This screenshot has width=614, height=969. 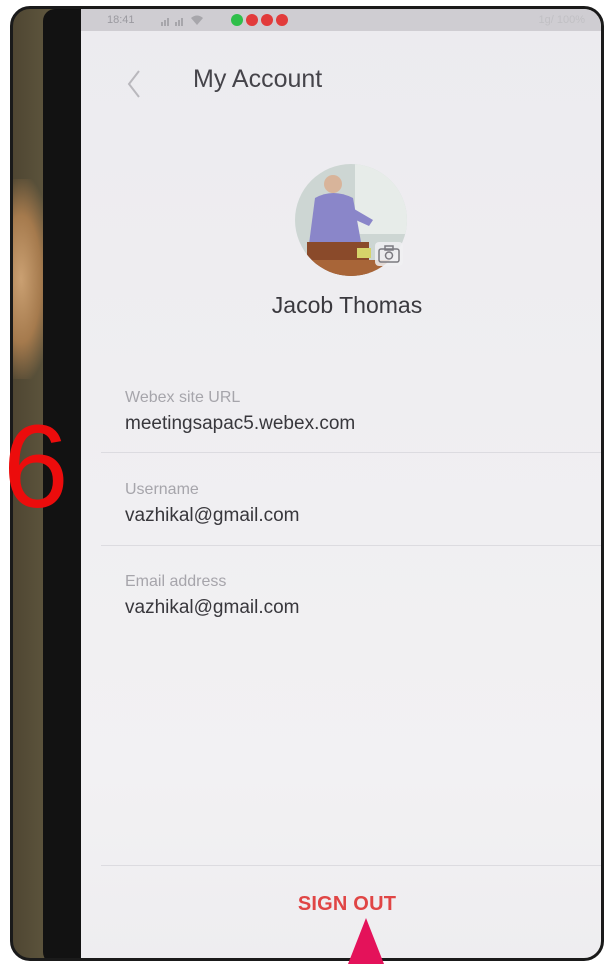 I want to click on pointer-arrow-icon, so click(x=366, y=941).